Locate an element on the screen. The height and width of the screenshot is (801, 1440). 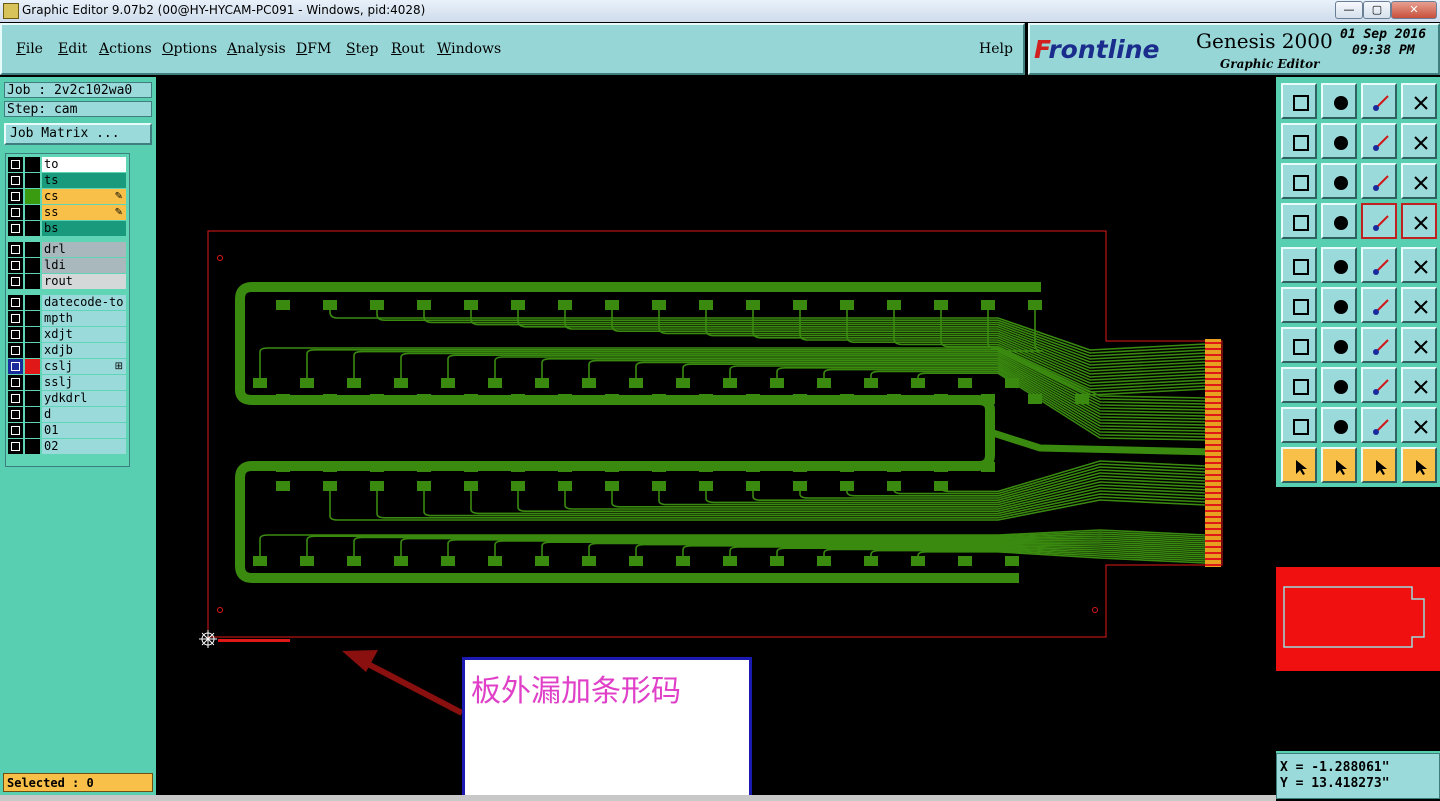
arc-select-button is located at coordinates (1379, 425).